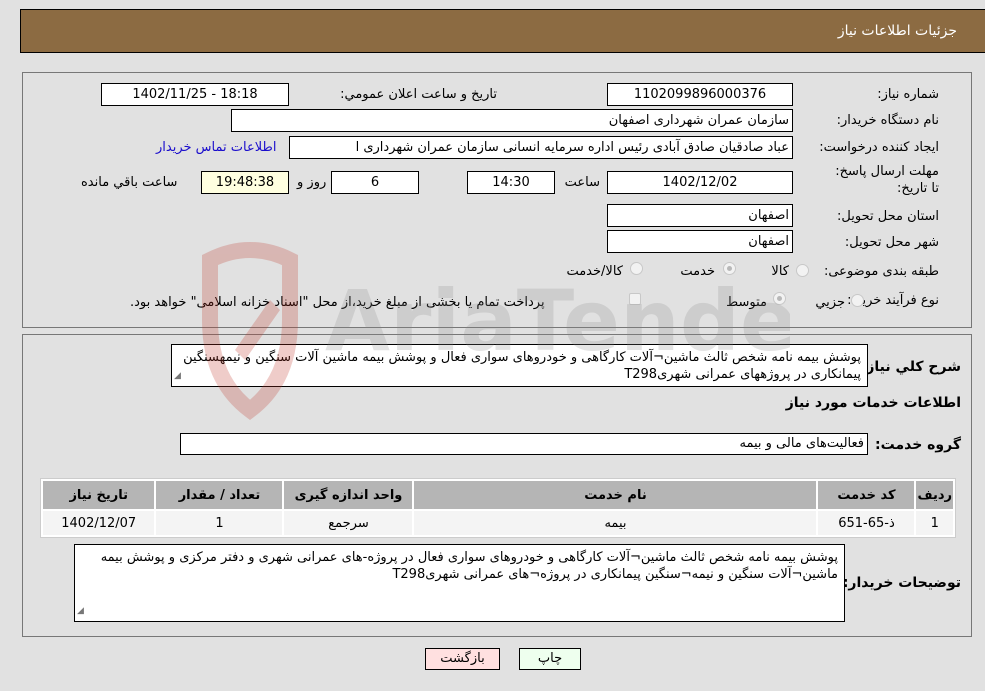  Describe the element at coordinates (502, 31) in the screenshot. I see `page-header: جزئیات اطلاعات نیاز` at that location.